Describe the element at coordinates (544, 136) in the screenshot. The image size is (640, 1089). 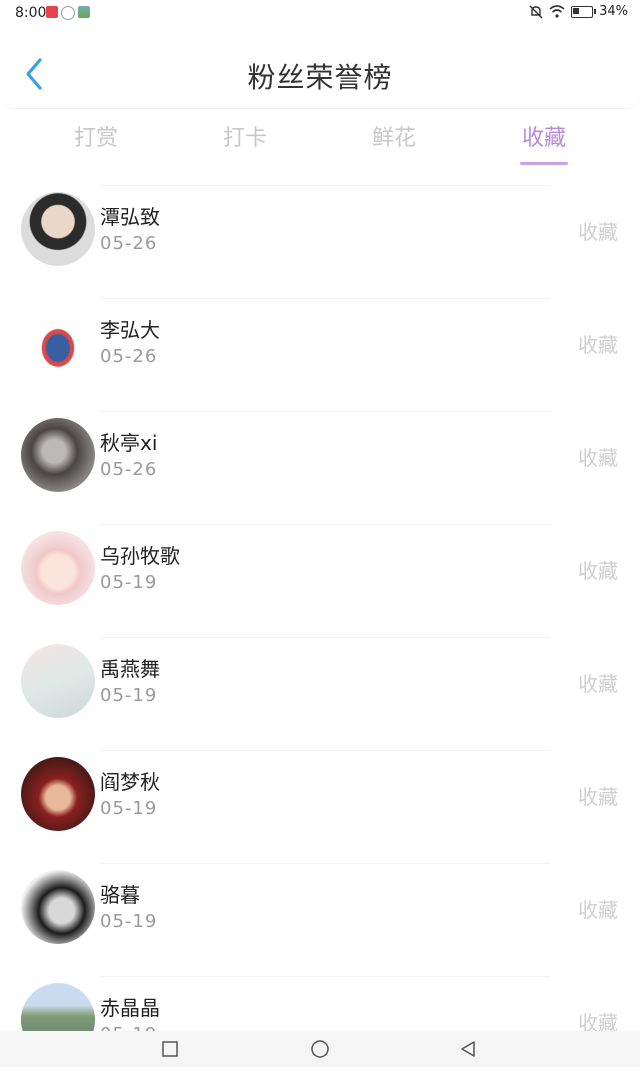
I see `tab-favorites: 收藏` at that location.